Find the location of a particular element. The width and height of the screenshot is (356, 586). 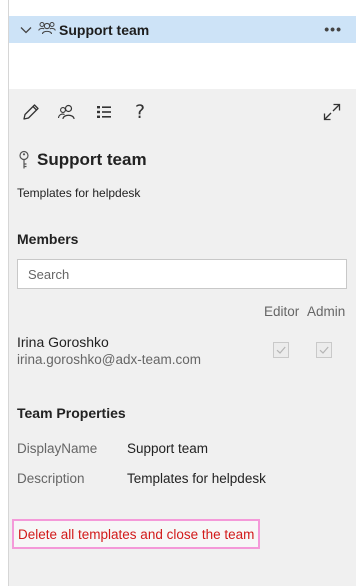

members-icon is located at coordinates (66, 112).